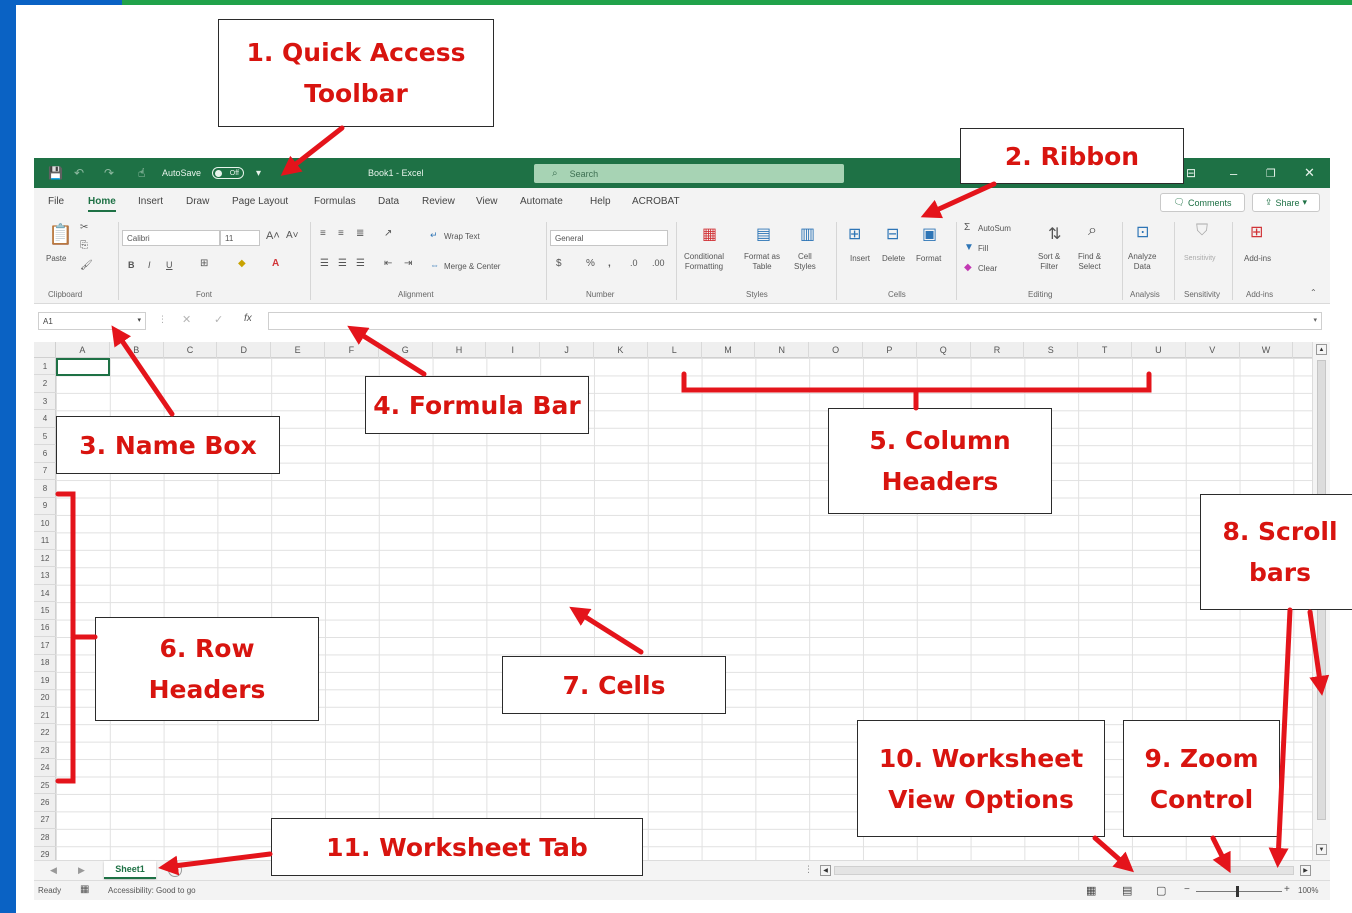 The width and height of the screenshot is (1352, 913). What do you see at coordinates (434, 265) in the screenshot?
I see `merge-center-icon: ⇔` at bounding box center [434, 265].